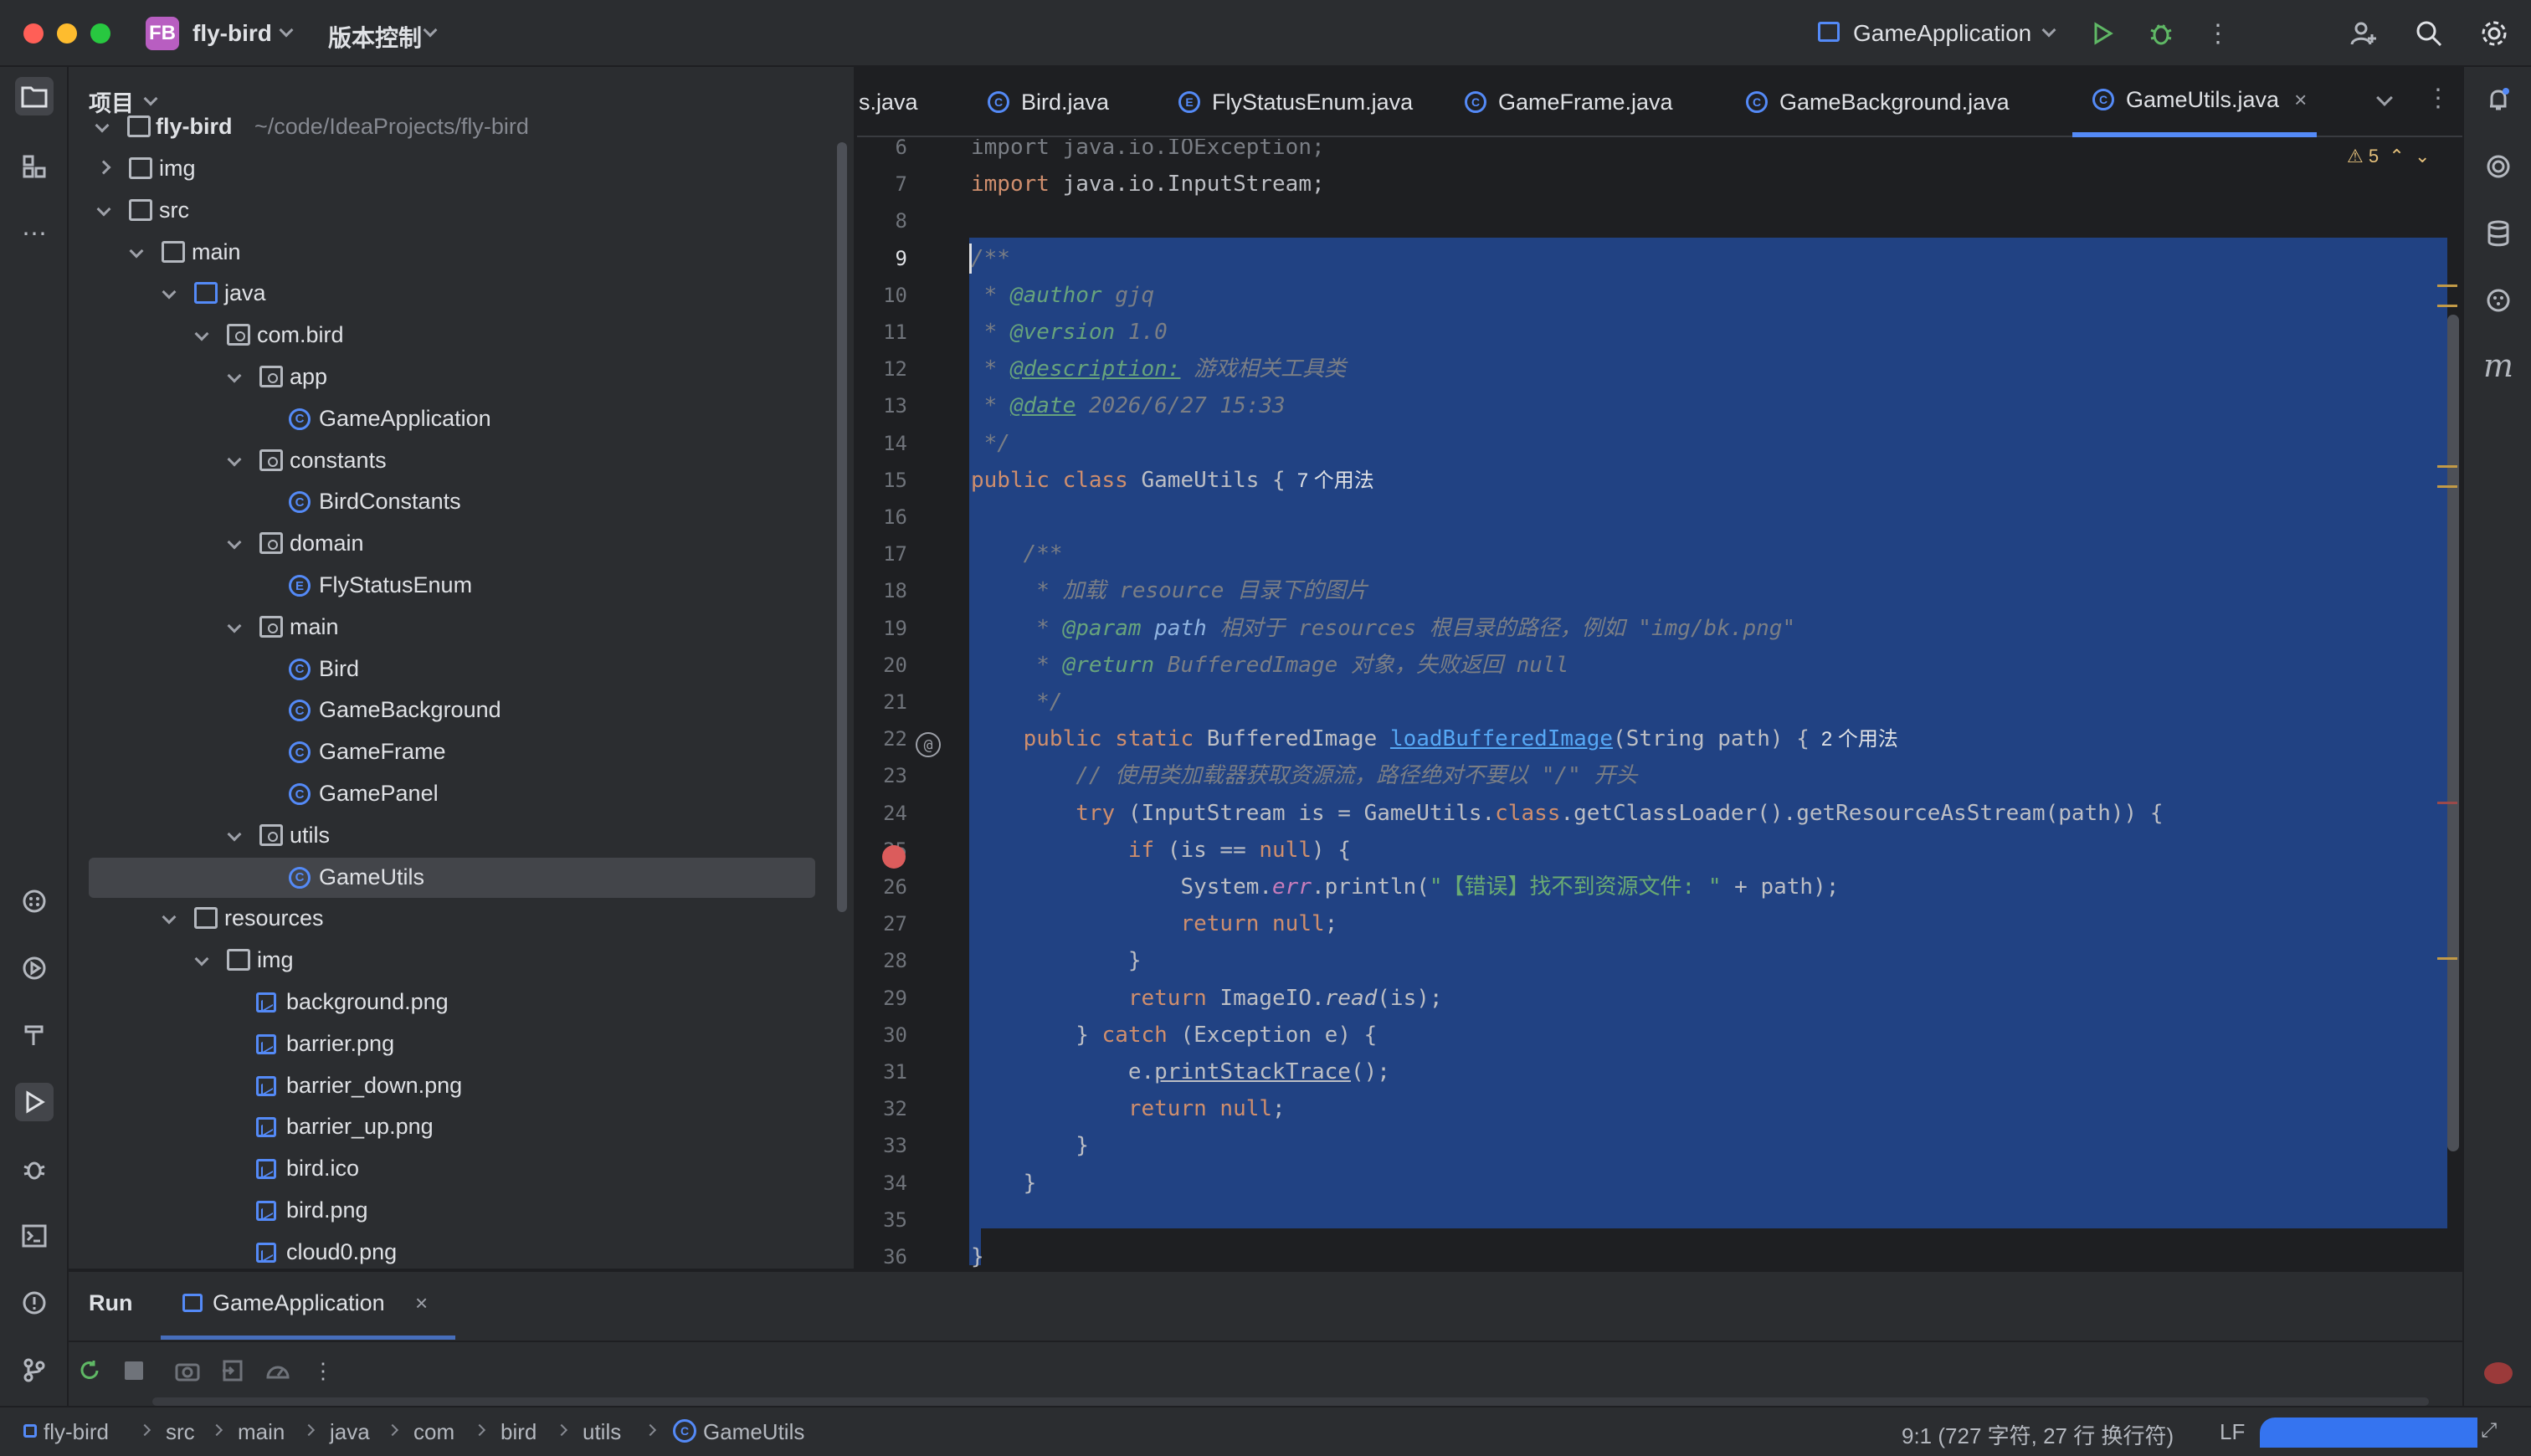 The image size is (2531, 1456). I want to click on line-number: 36, so click(882, 1257).